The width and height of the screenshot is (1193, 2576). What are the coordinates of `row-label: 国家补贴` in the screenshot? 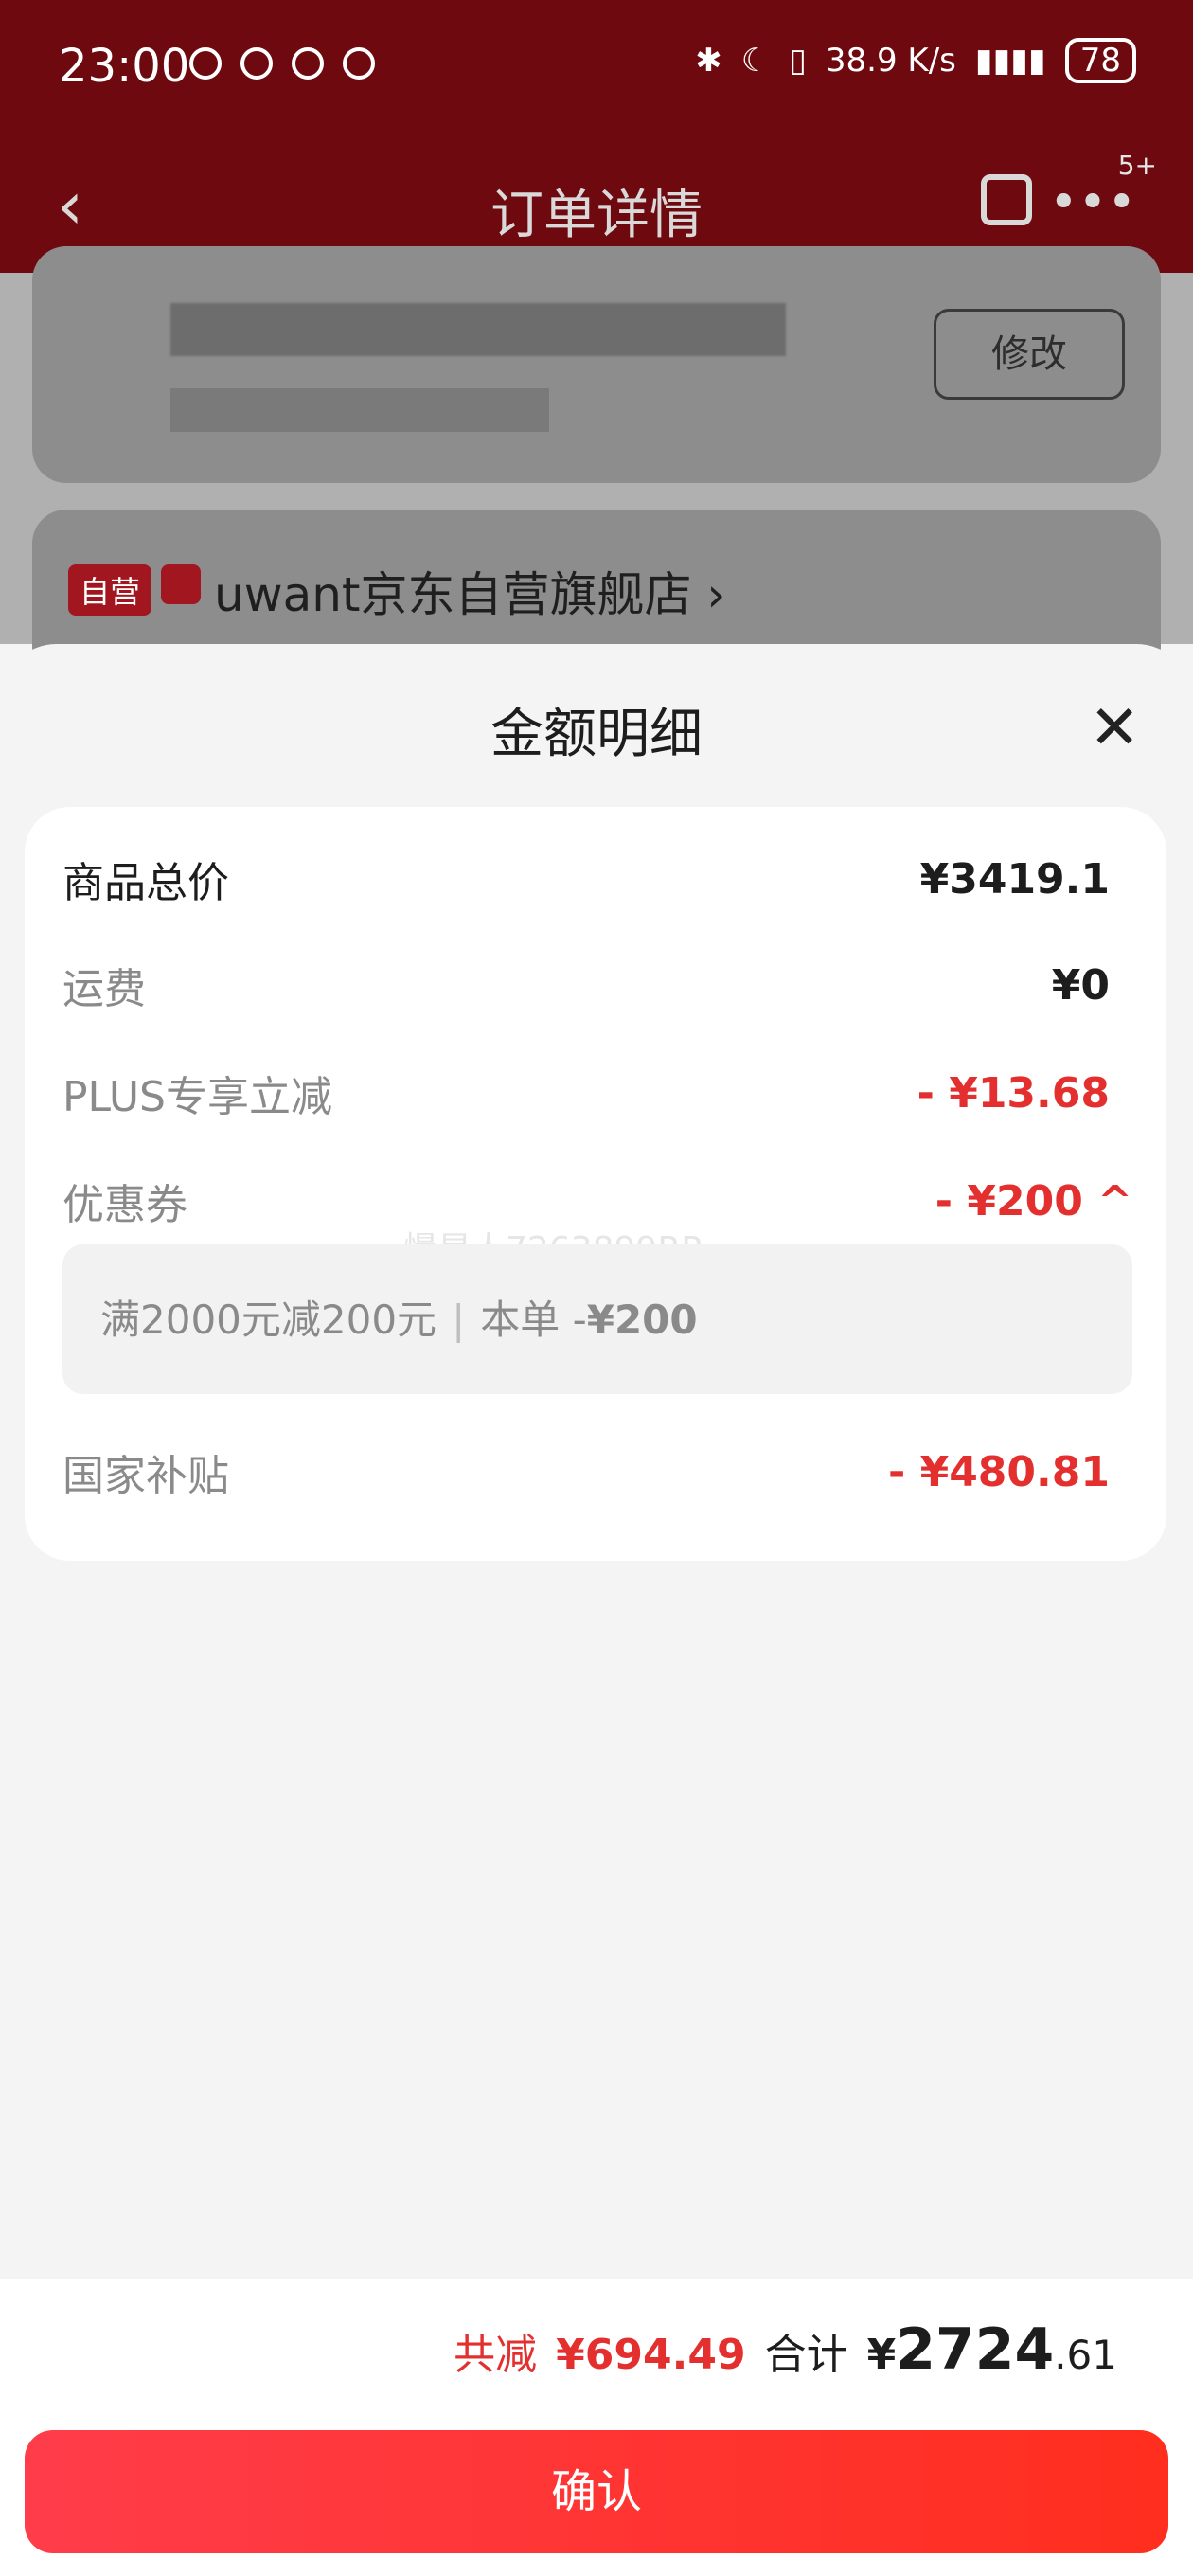 It's located at (145, 1476).